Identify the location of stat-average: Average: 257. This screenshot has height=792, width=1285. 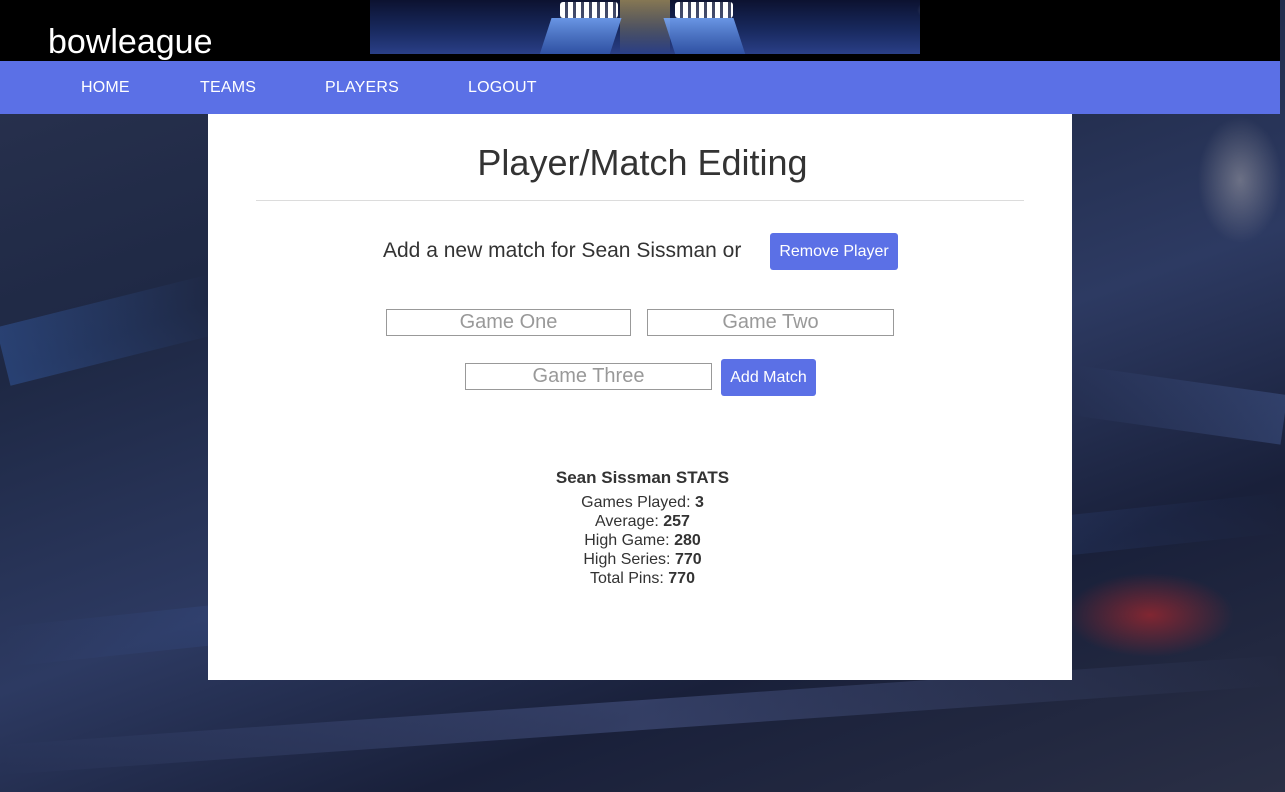
(642, 521).